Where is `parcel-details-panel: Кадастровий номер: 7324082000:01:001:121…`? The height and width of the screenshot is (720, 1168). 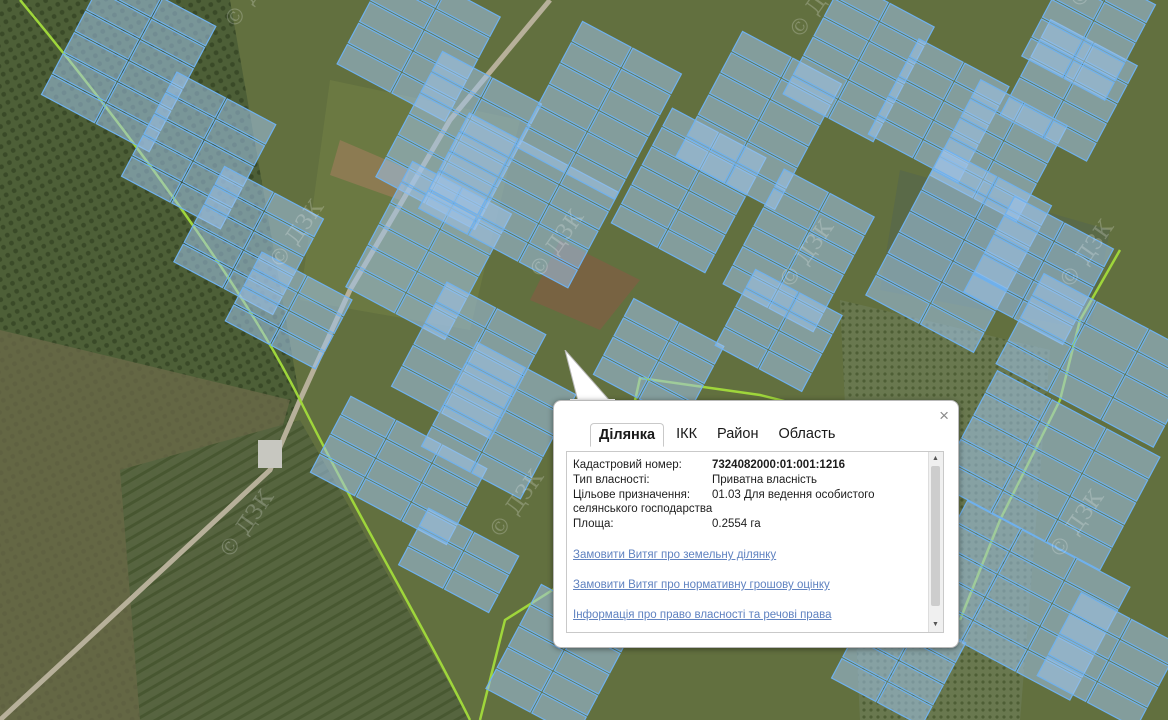
parcel-details-panel: Кадастровий номер: 7324082000:01:001:121… is located at coordinates (755, 542).